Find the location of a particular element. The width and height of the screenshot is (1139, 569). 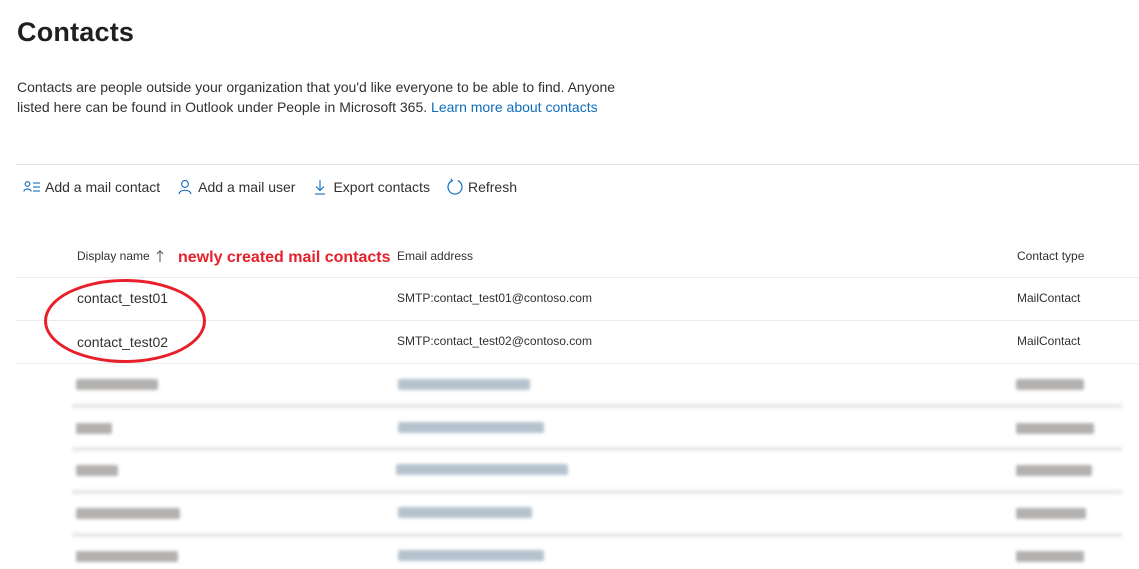

person-icon is located at coordinates (185, 187).